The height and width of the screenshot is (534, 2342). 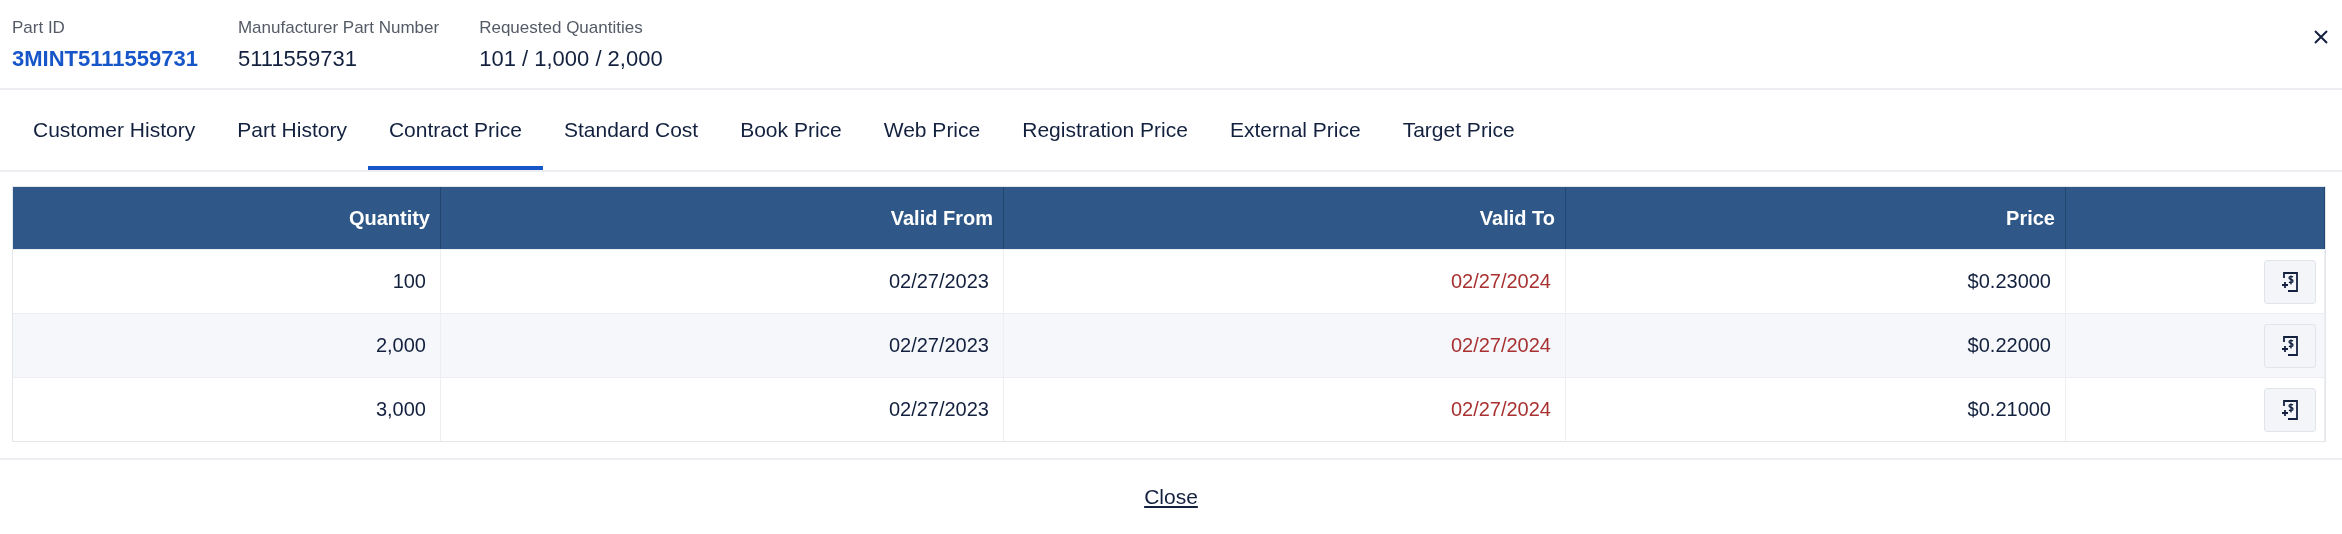 What do you see at coordinates (455, 130) in the screenshot?
I see `tab: Contract Price` at bounding box center [455, 130].